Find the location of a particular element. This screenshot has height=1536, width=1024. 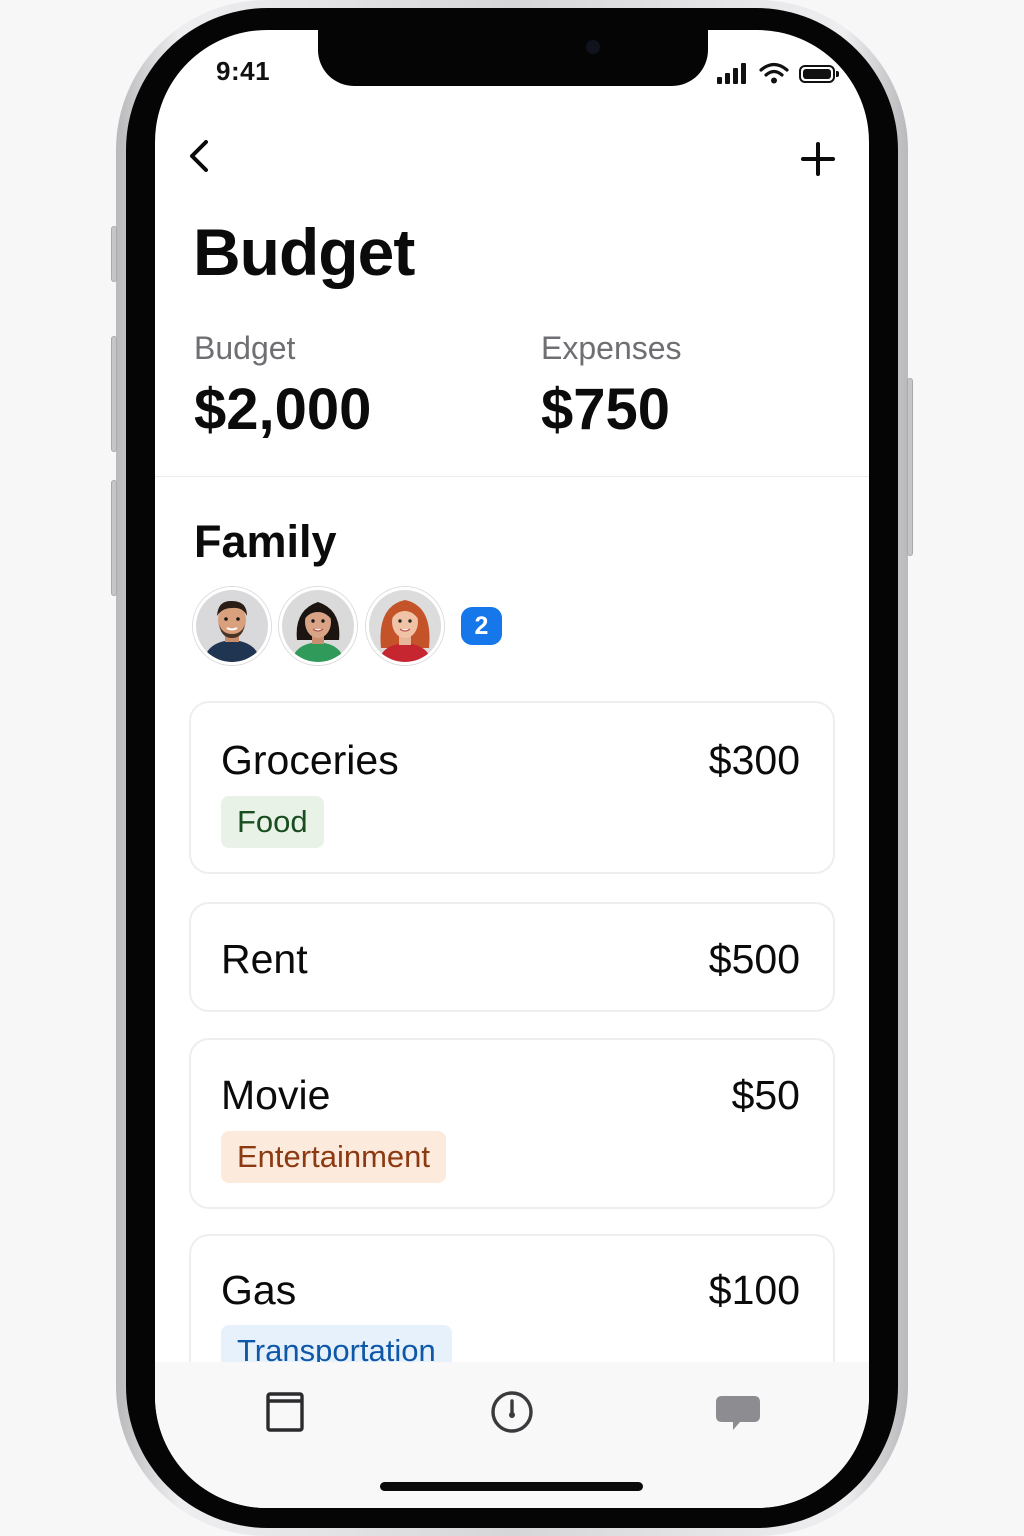

expense-amount: $300 is located at coordinates (754, 760).